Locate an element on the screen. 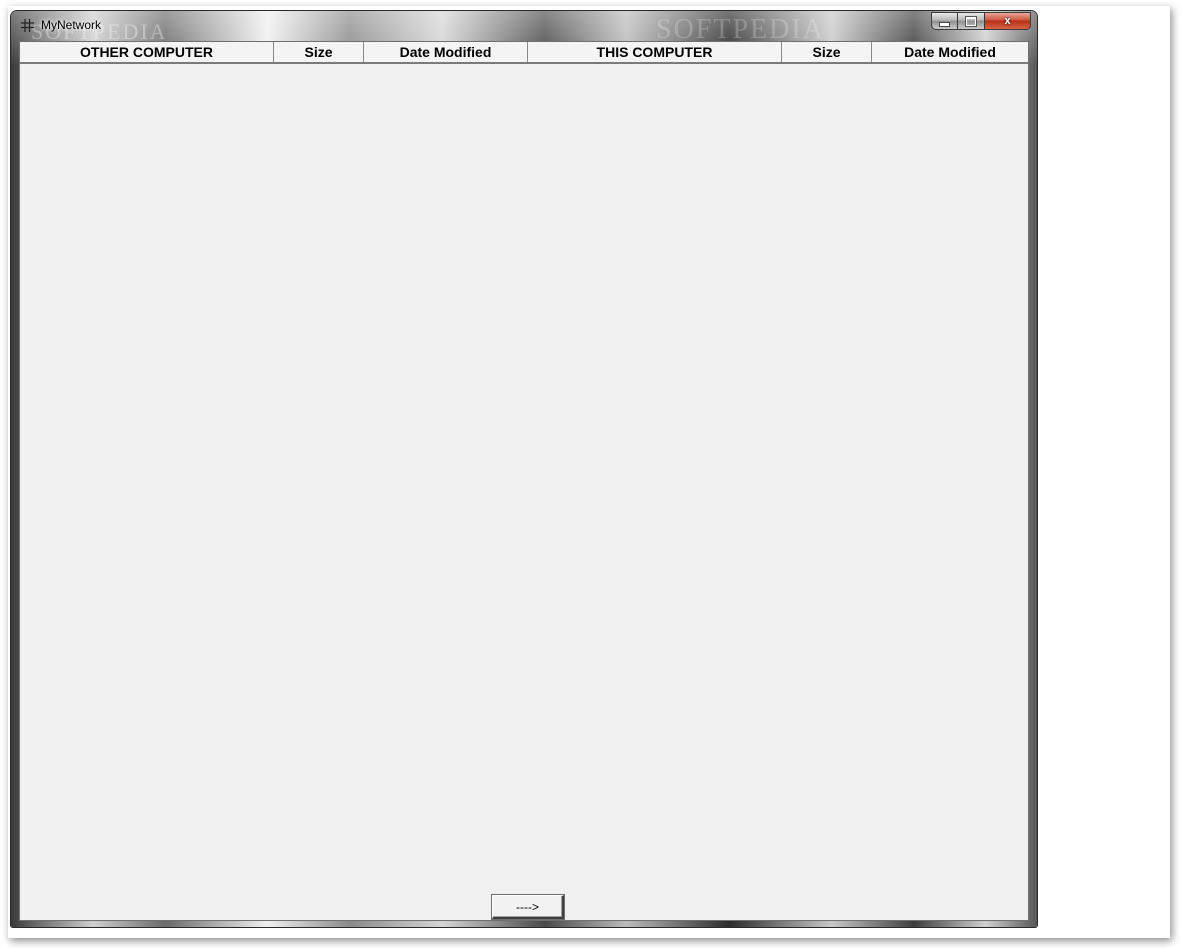 The height and width of the screenshot is (948, 1184). maximize-button is located at coordinates (971, 21).